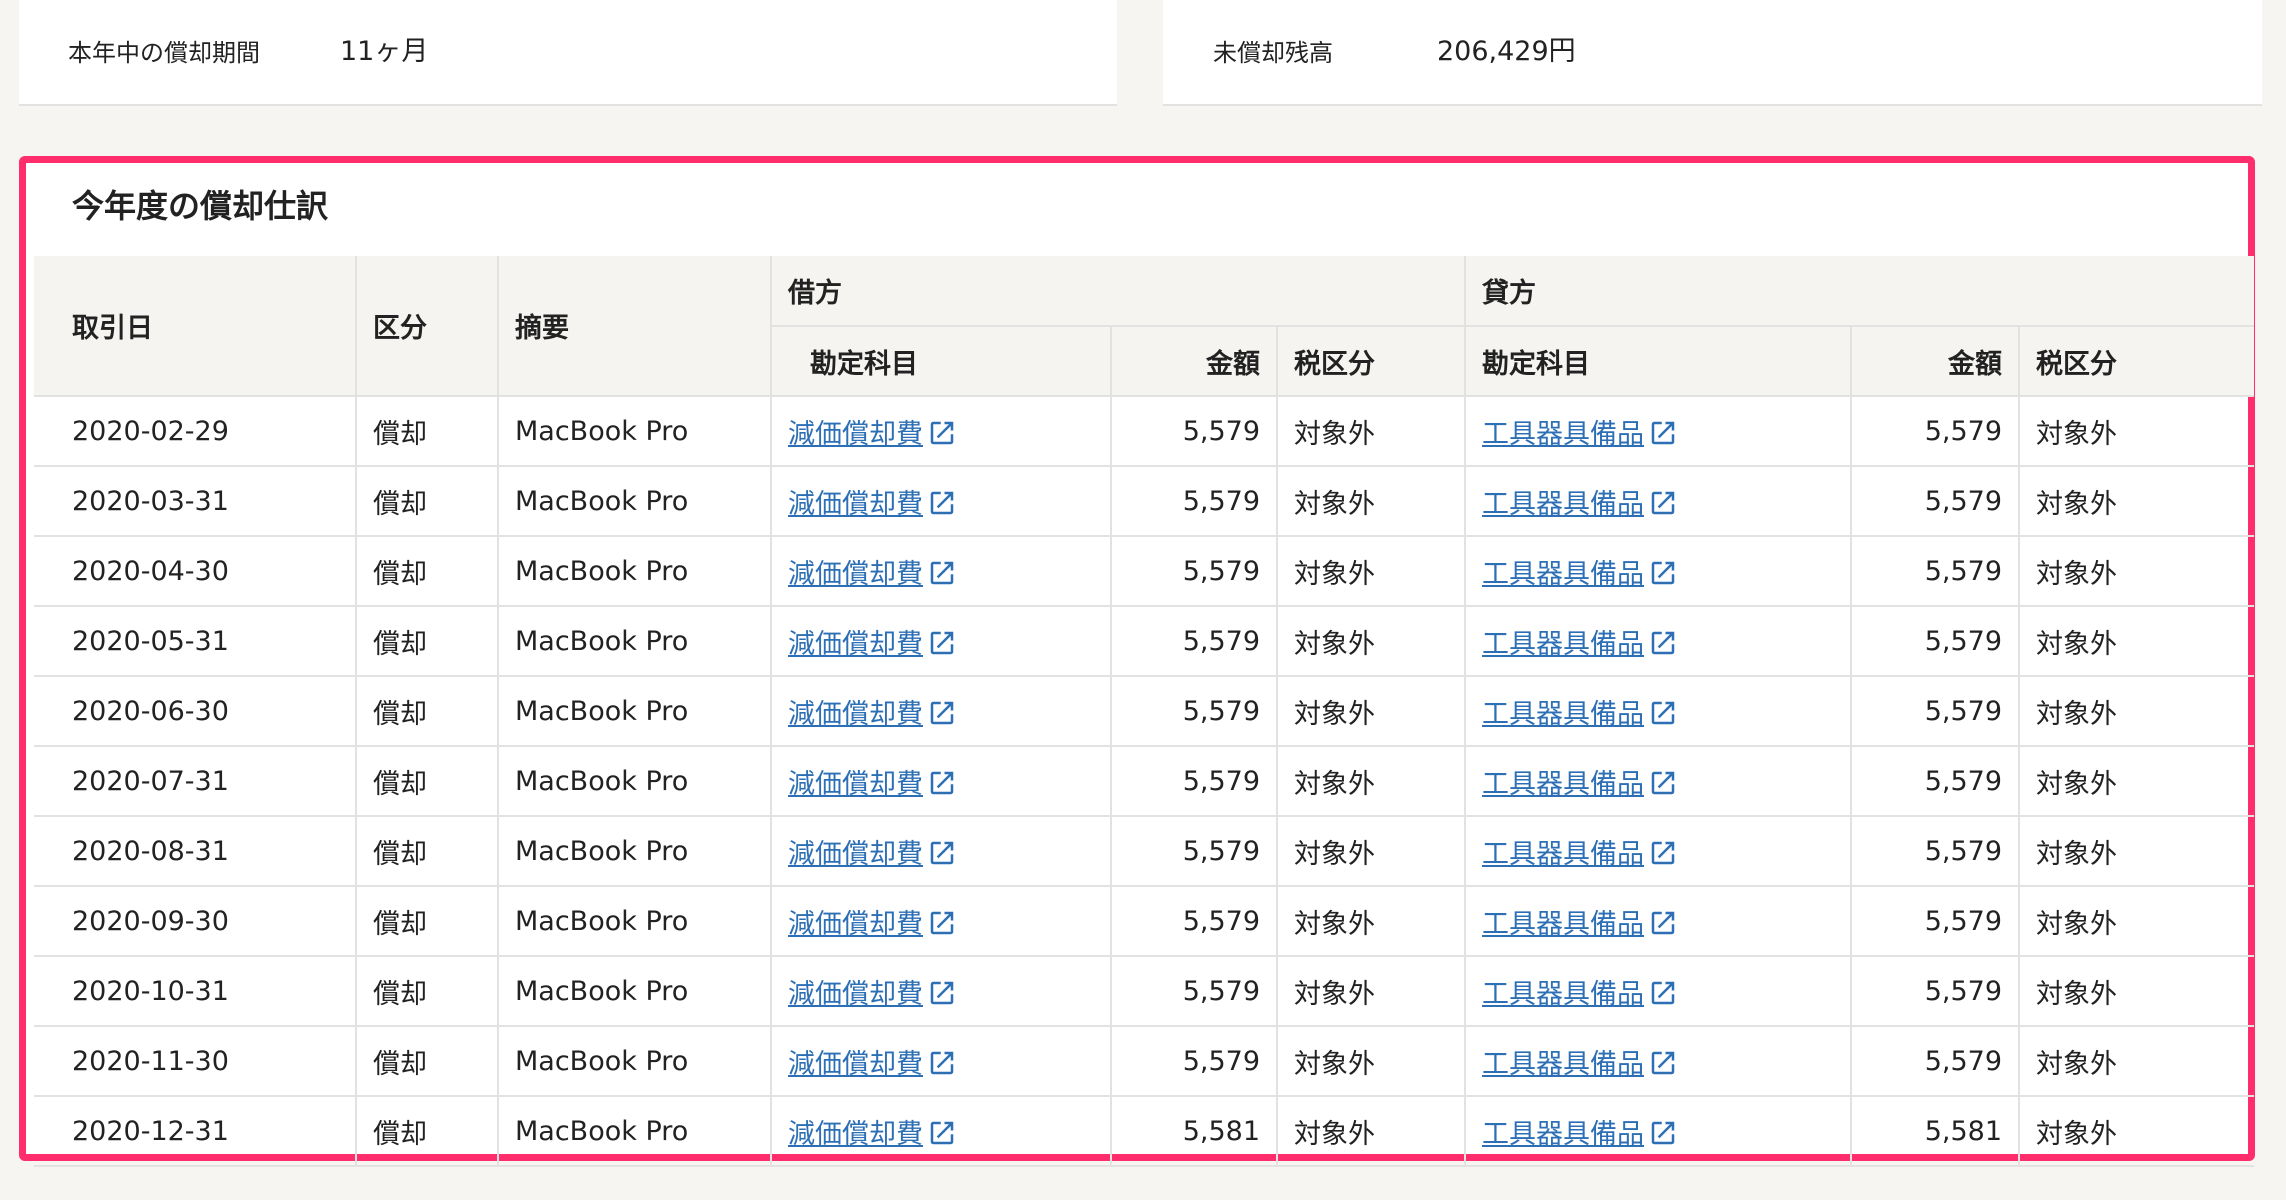 The width and height of the screenshot is (2286, 1200). I want to click on header-description: 摘要, so click(634, 326).